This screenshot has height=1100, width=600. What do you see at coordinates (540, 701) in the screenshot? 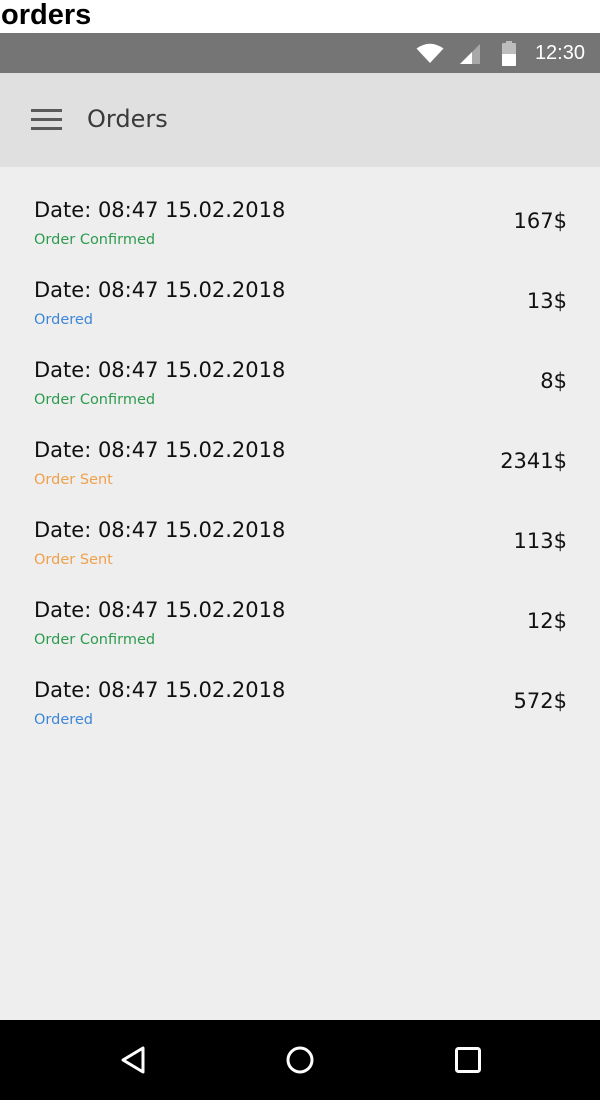
I see `order-amount: 572$` at bounding box center [540, 701].